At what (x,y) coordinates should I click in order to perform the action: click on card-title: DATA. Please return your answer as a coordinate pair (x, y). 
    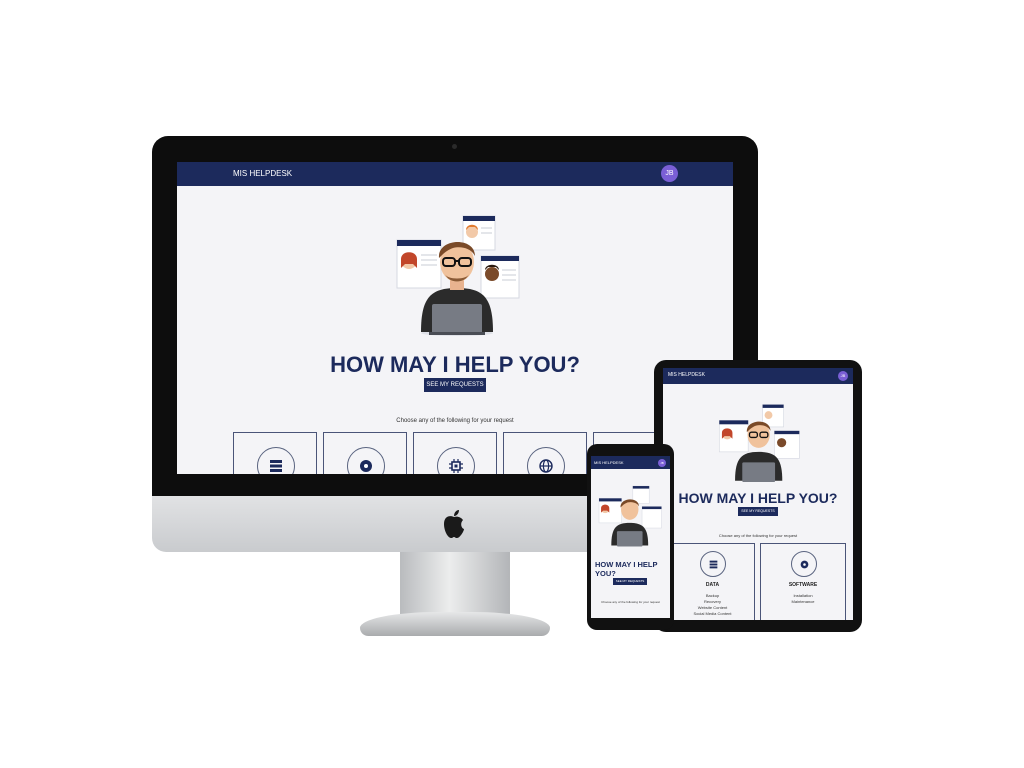
    Looking at the image, I should click on (712, 585).